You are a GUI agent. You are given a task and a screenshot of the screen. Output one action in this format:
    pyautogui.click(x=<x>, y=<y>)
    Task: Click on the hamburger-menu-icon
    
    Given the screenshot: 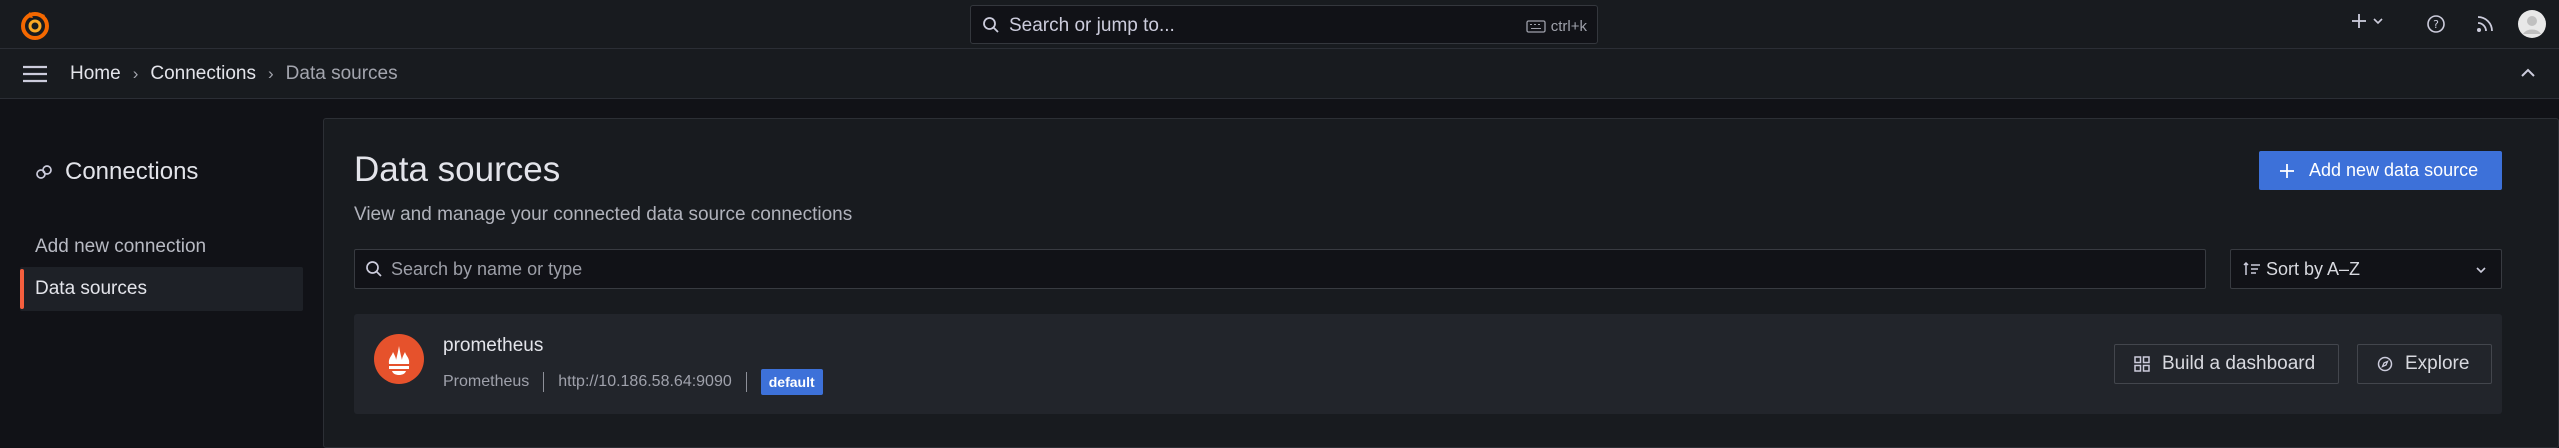 What is the action you would take?
    pyautogui.click(x=35, y=74)
    